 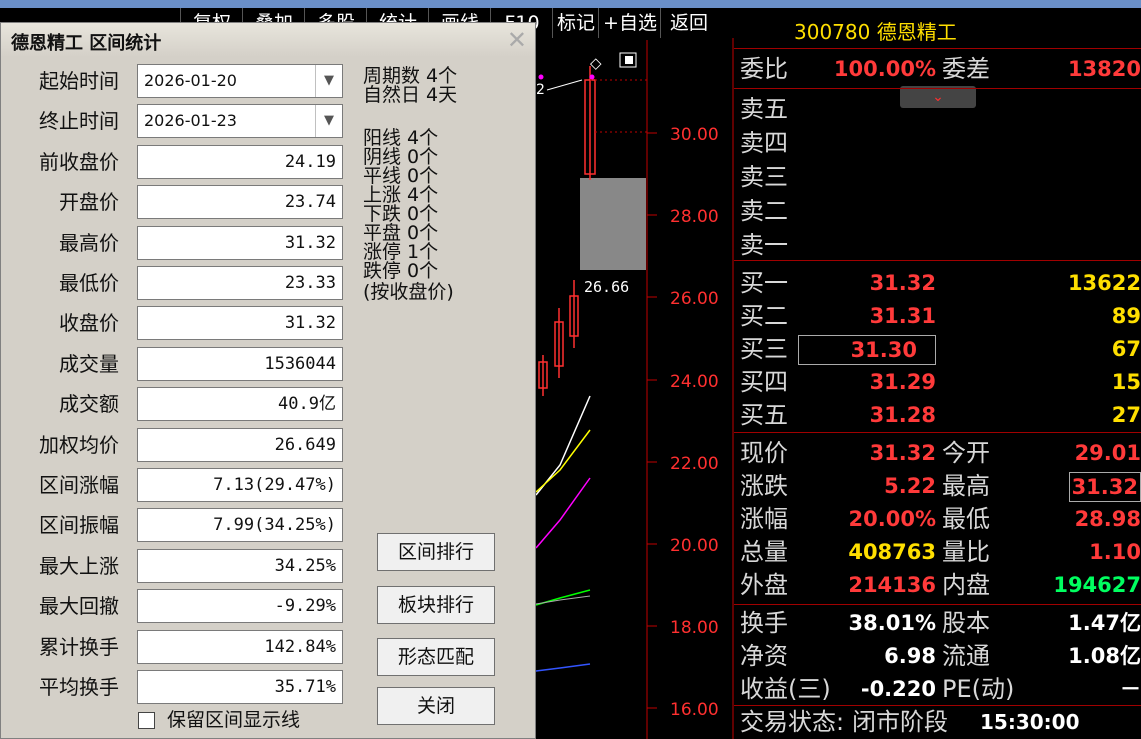 What do you see at coordinates (79, 81) in the screenshot?
I see `field-label: 起始时间` at bounding box center [79, 81].